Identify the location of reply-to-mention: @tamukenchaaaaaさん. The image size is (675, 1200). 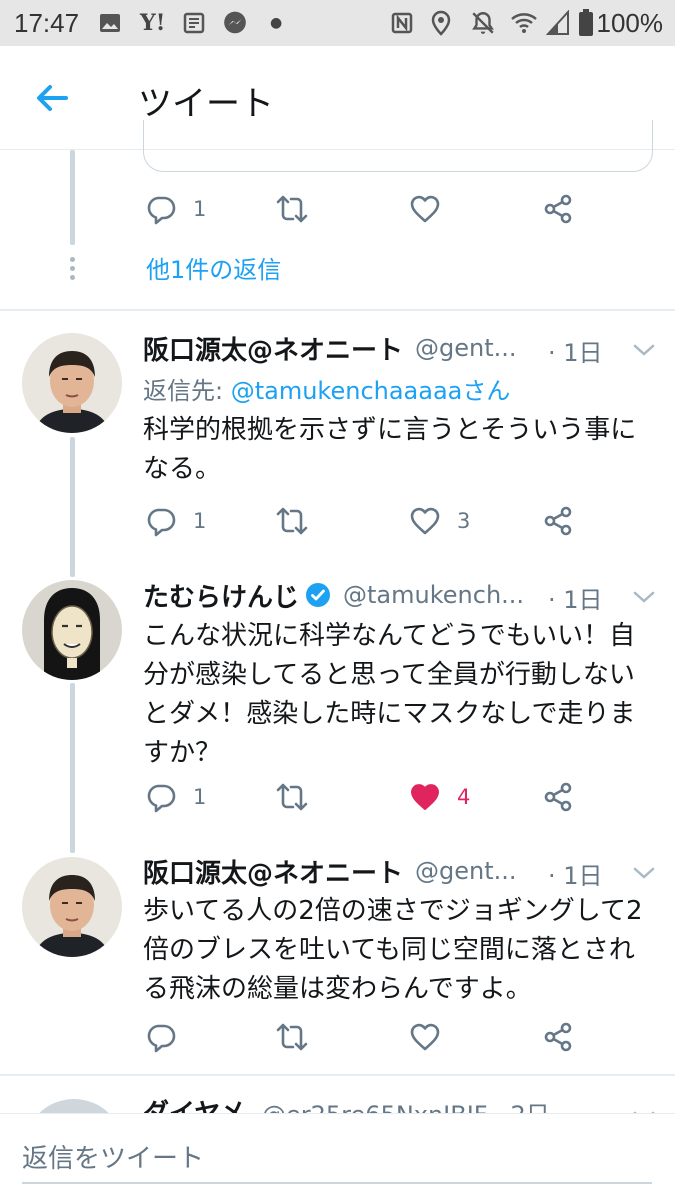
(371, 391).